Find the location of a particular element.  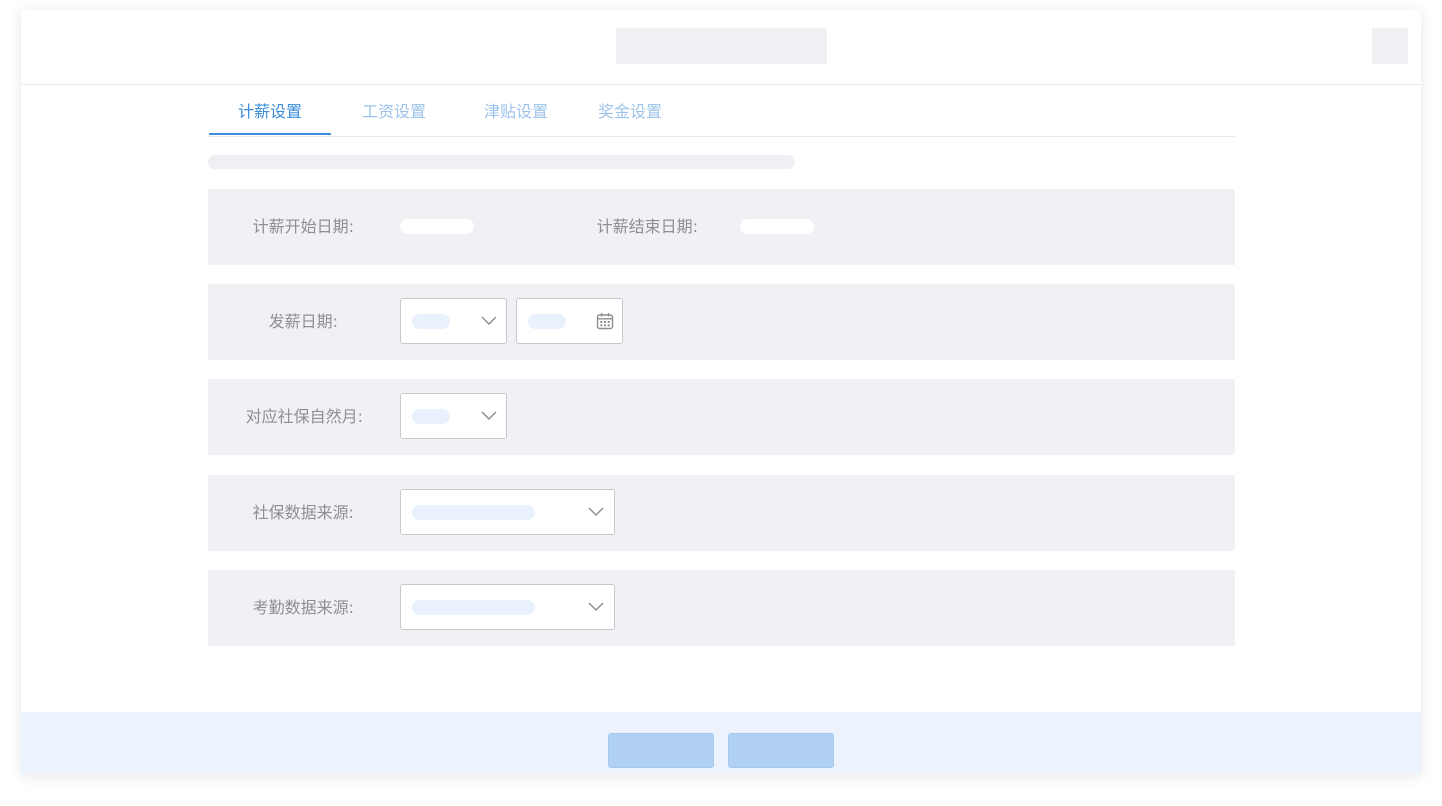

pay-date-day-picker is located at coordinates (569, 321).